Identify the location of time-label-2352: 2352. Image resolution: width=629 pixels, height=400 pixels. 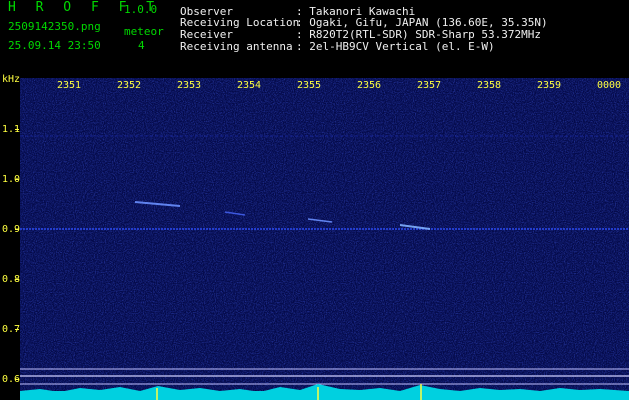
(129, 85).